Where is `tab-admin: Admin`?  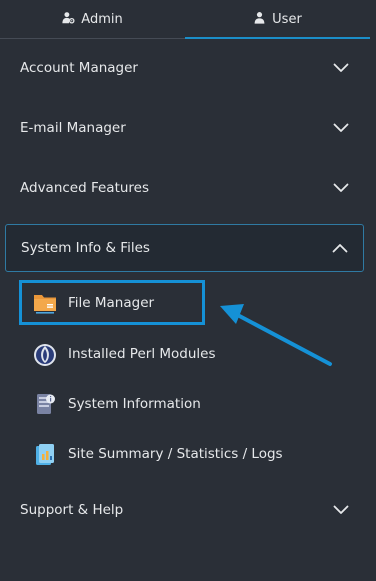 tab-admin: Admin is located at coordinates (92, 19).